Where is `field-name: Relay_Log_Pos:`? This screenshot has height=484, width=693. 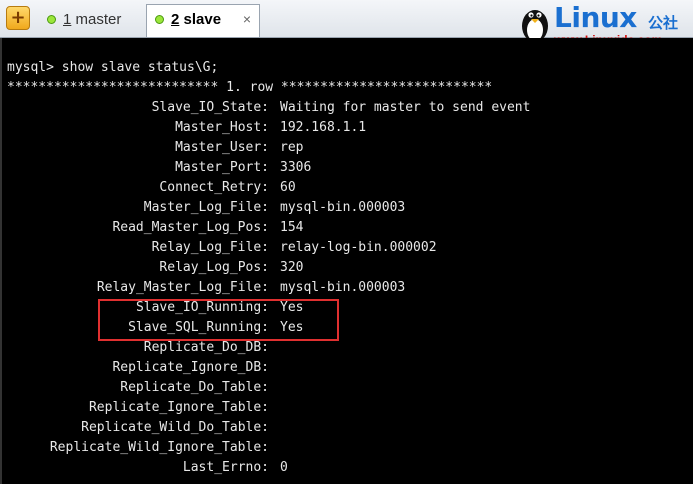
field-name: Relay_Log_Pos: is located at coordinates (214, 267).